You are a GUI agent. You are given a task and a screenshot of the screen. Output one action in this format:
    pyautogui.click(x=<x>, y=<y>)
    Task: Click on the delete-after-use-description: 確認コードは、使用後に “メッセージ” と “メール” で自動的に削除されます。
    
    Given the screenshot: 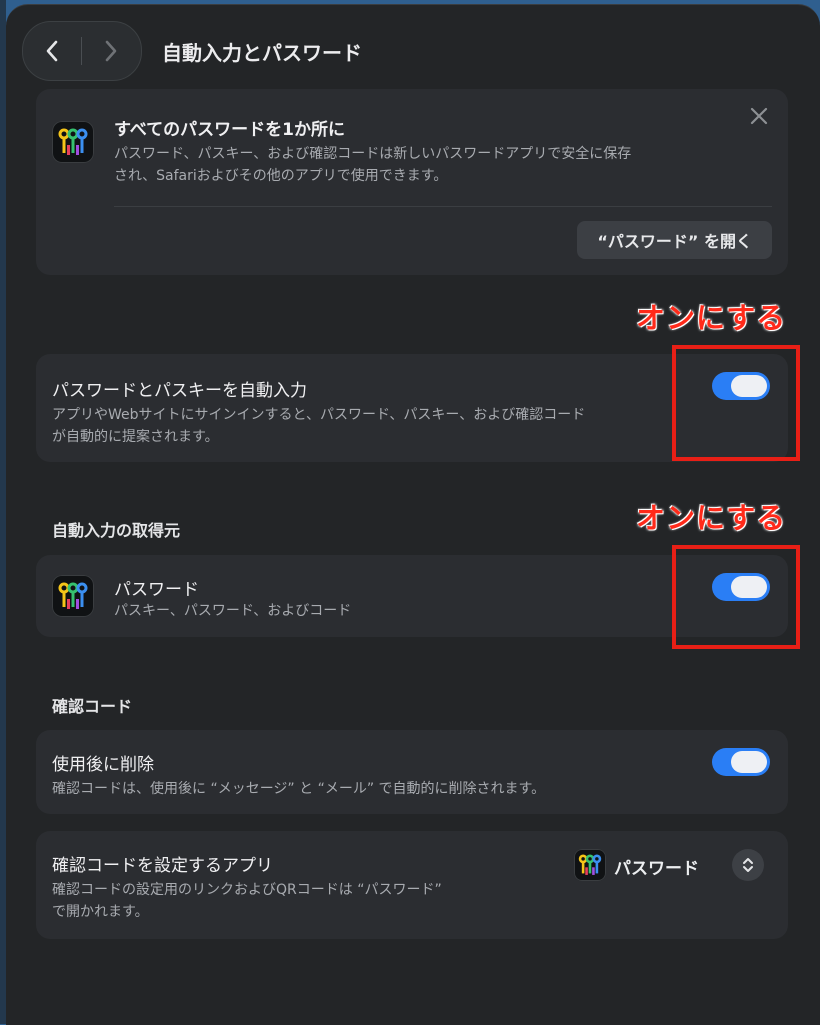 What is the action you would take?
    pyautogui.click(x=299, y=789)
    